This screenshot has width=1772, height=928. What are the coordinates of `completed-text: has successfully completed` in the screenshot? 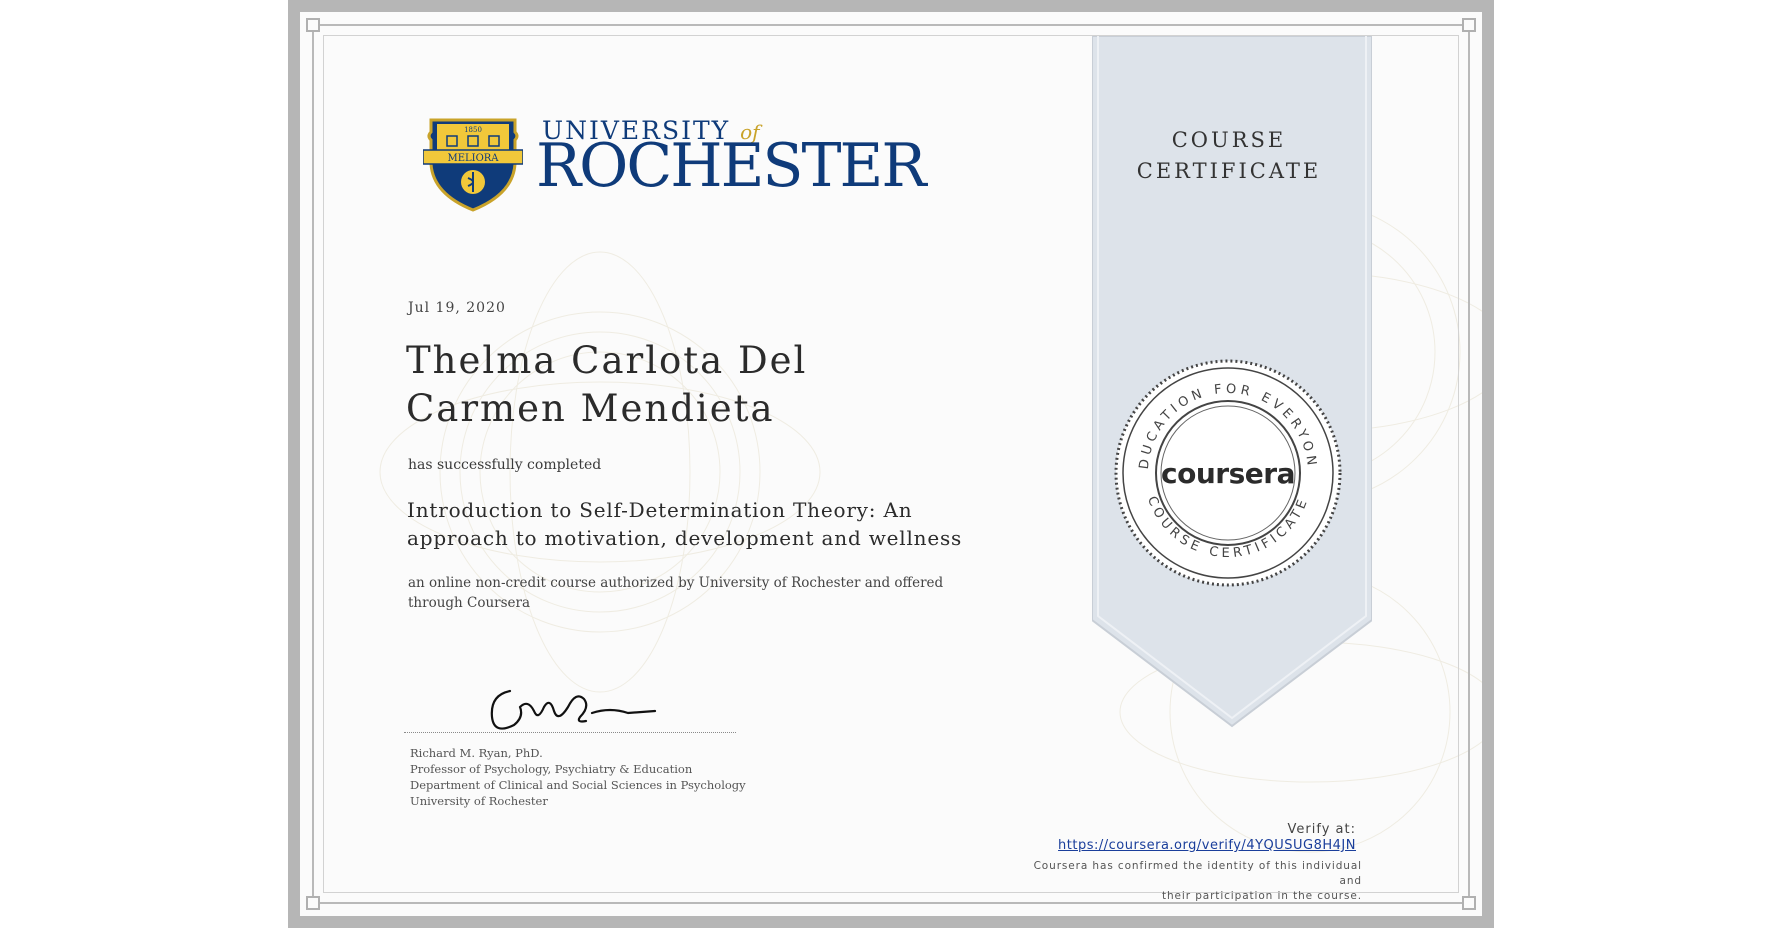 It's located at (505, 465).